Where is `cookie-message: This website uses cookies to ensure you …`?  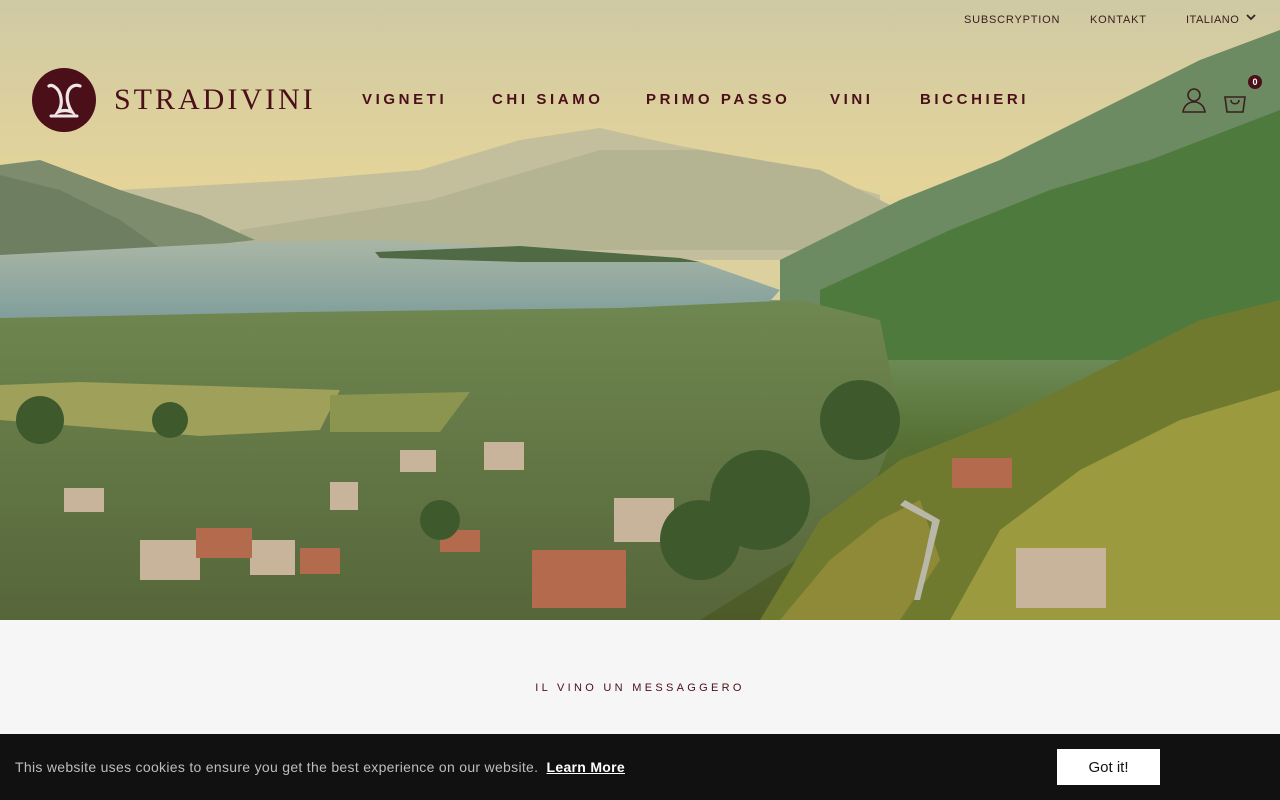
cookie-message: This website uses cookies to ensure you … is located at coordinates (277, 767).